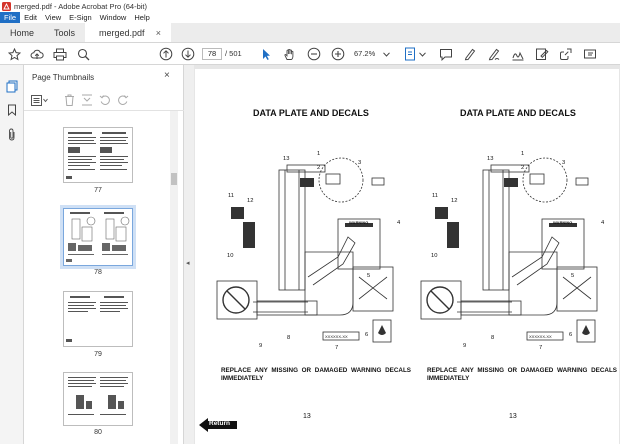  Describe the element at coordinates (123, 100) in the screenshot. I see `rotate-right-icon` at that location.